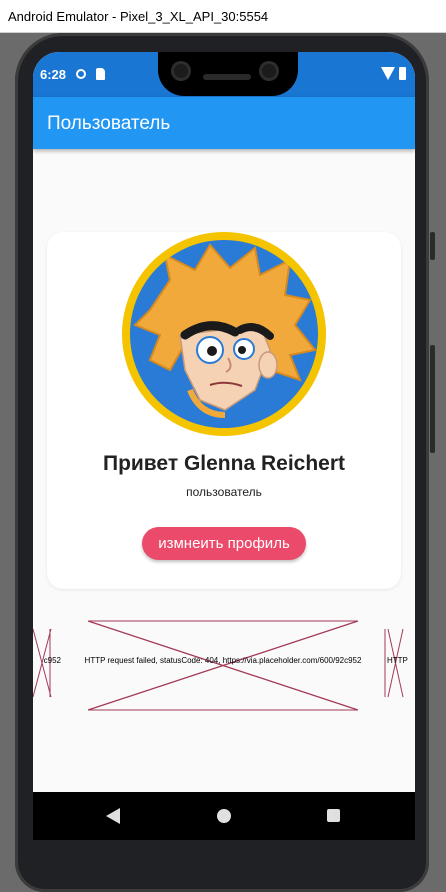  What do you see at coordinates (388, 73) in the screenshot?
I see `wifi-icon` at bounding box center [388, 73].